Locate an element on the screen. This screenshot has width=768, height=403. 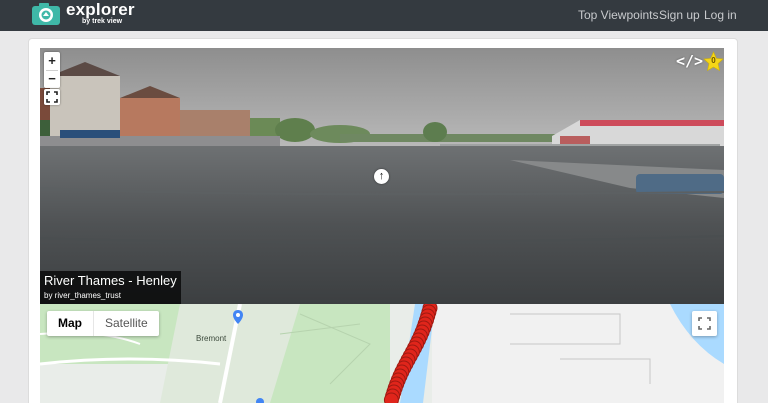
brand-name: explorer is located at coordinates (100, 10).